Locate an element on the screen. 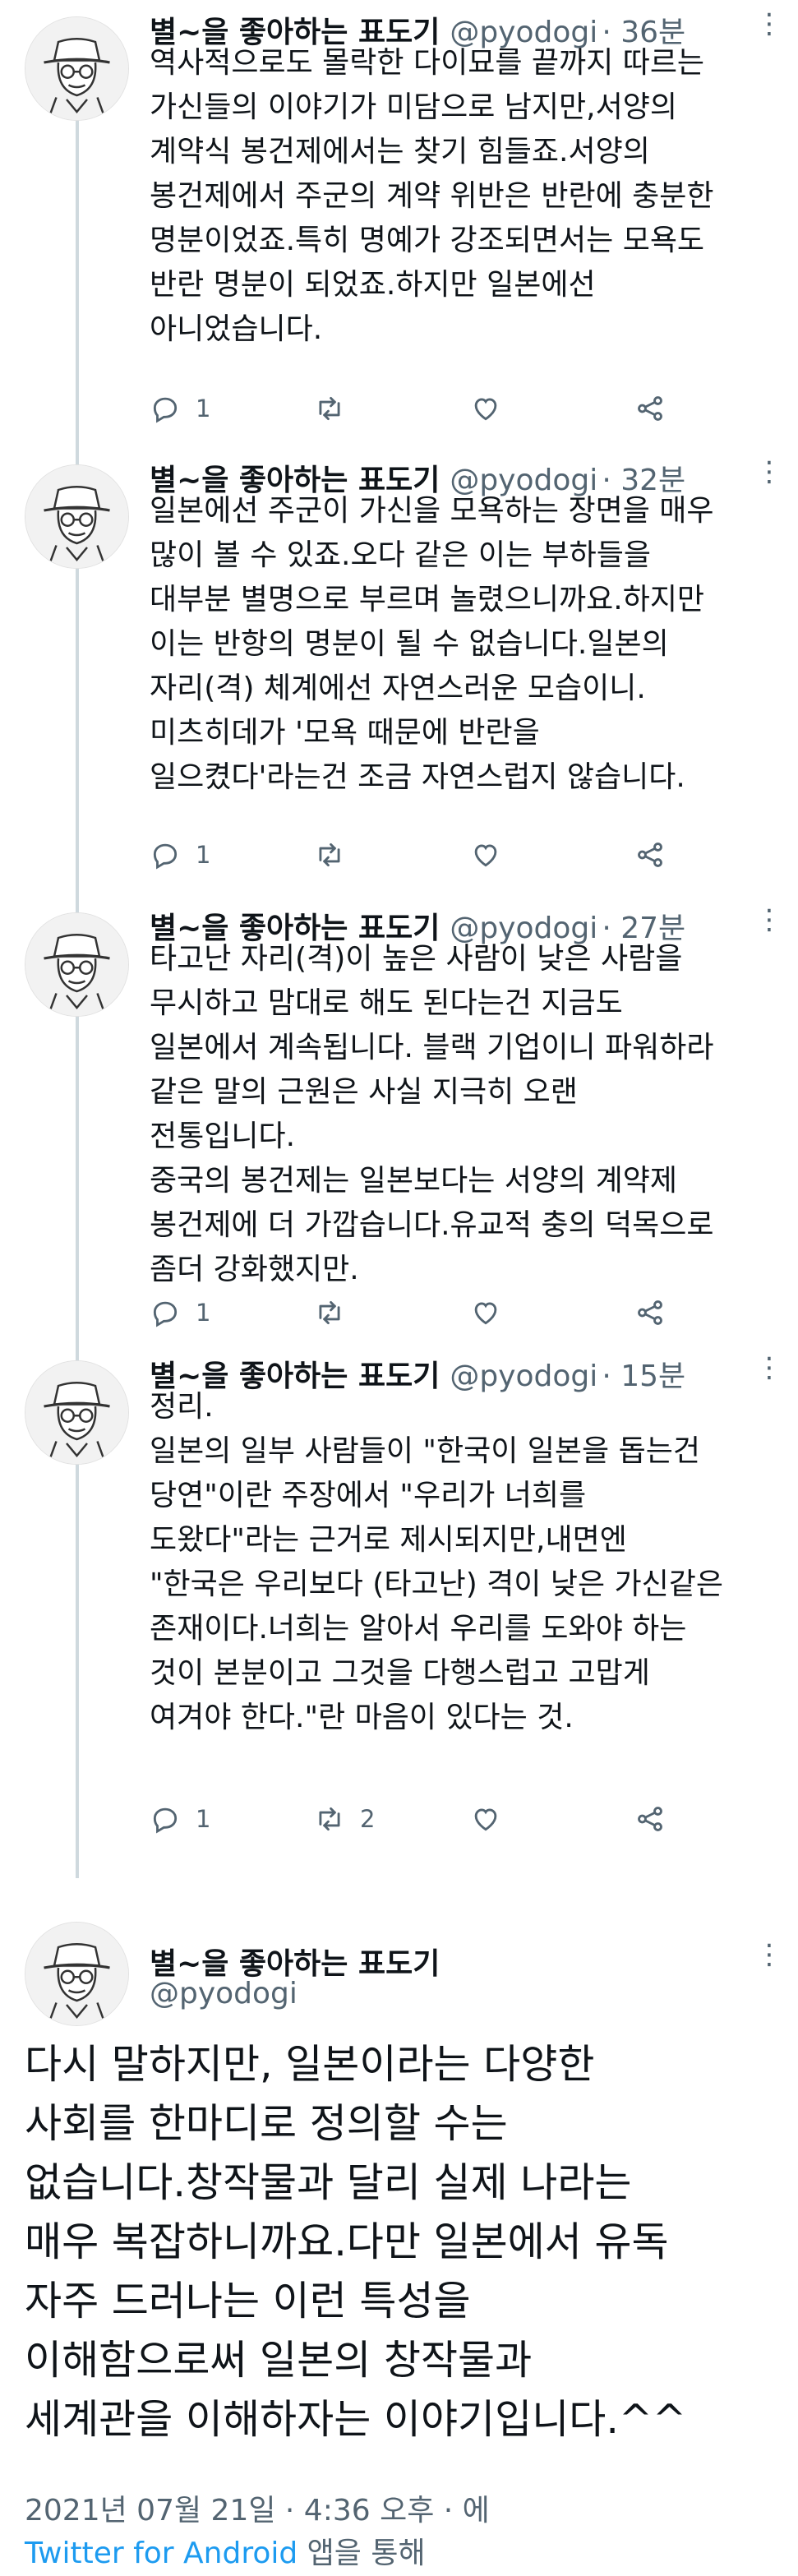  retweet-button: 2 is located at coordinates (345, 1819).